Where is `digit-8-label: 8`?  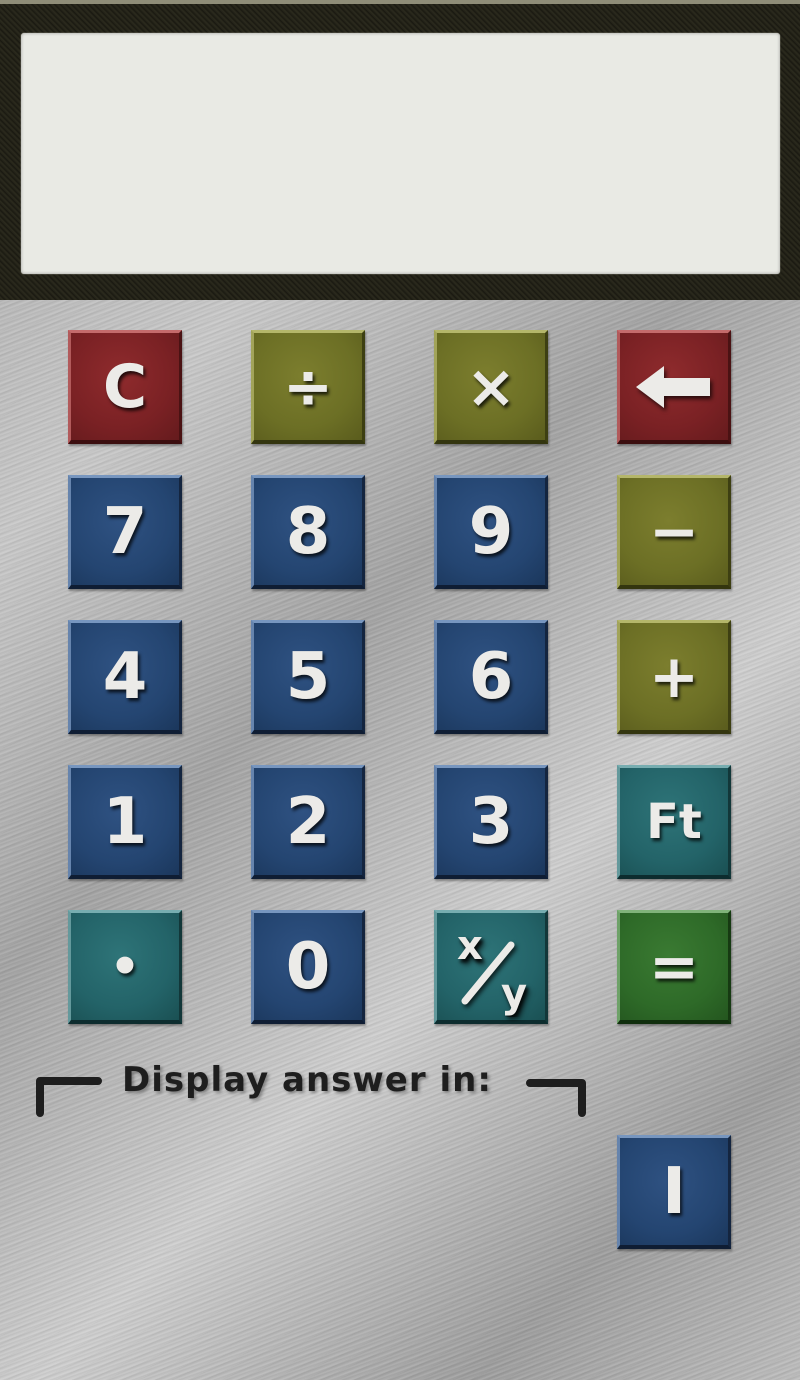
digit-8-label: 8 is located at coordinates (308, 531).